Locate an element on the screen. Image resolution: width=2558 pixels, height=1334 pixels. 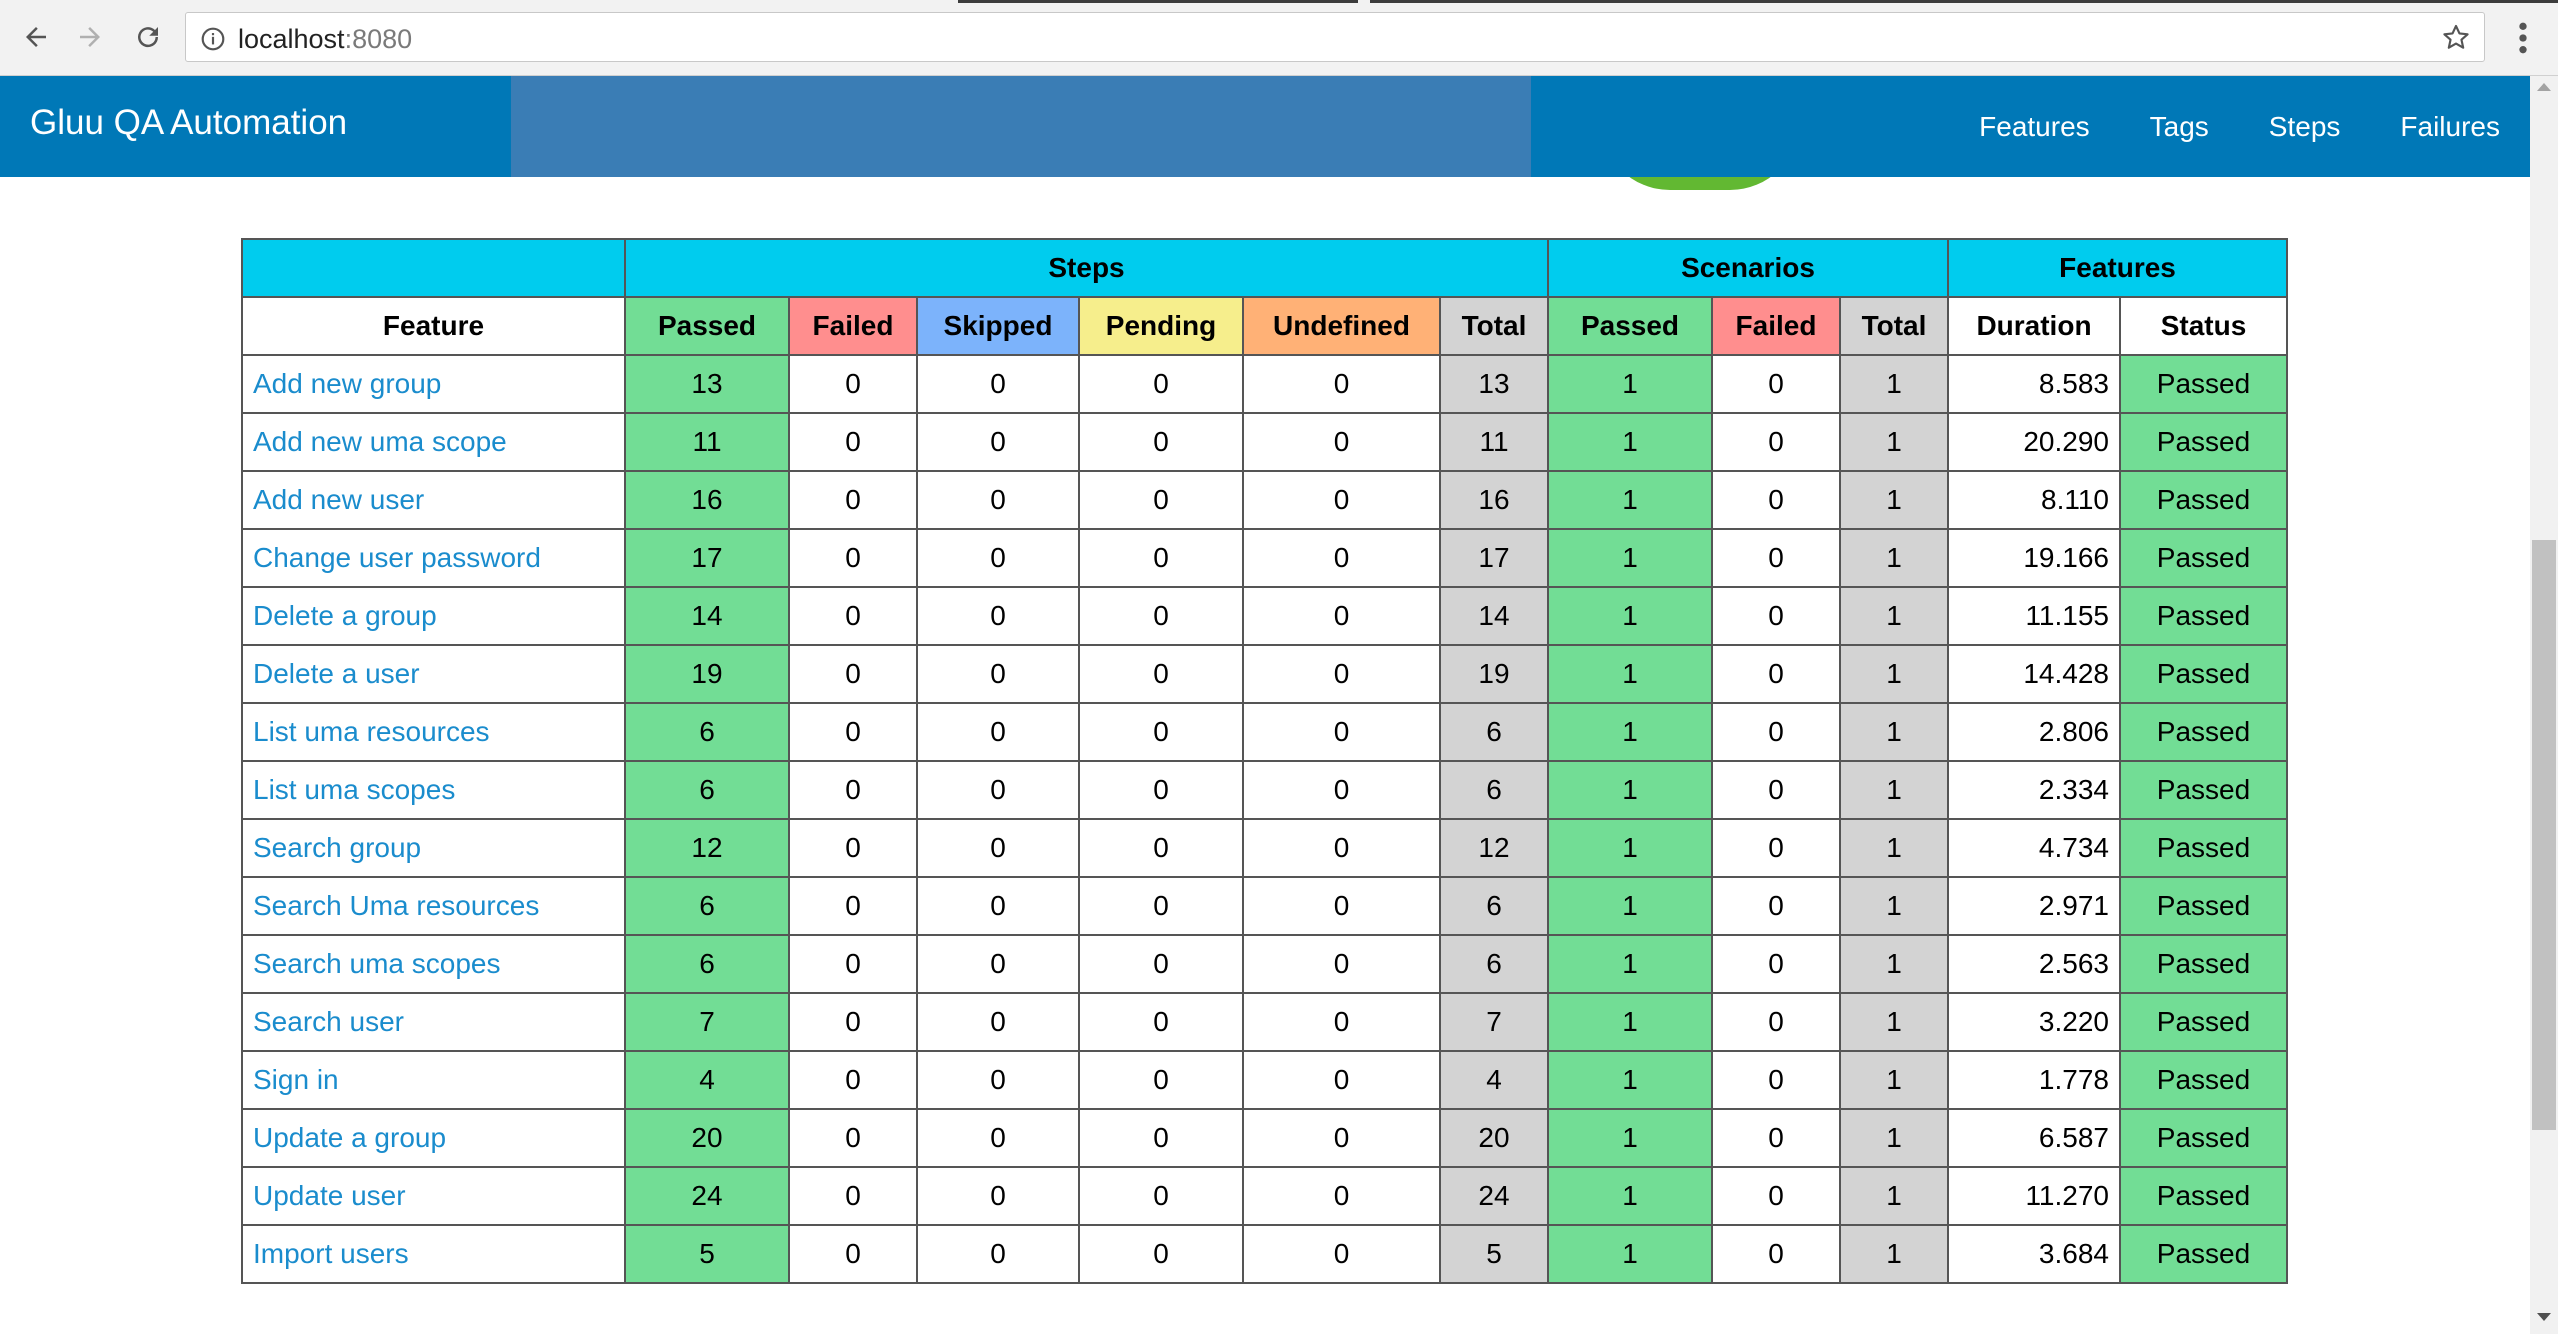
feature-link: Delete a user is located at coordinates (336, 673).